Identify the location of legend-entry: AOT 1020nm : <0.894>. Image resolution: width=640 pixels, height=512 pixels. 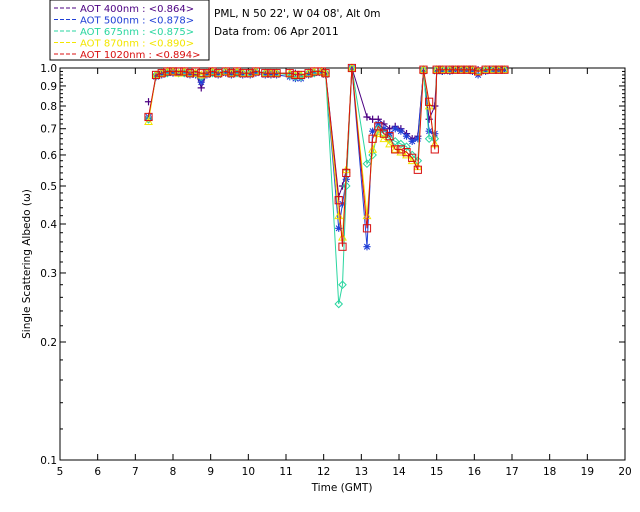
(140, 55).